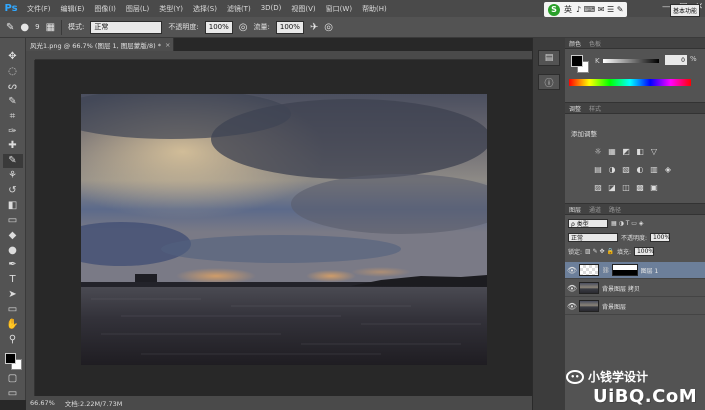  What do you see at coordinates (13, 86) in the screenshot?
I see `lasso-icon: ᔕ` at bounding box center [13, 86].